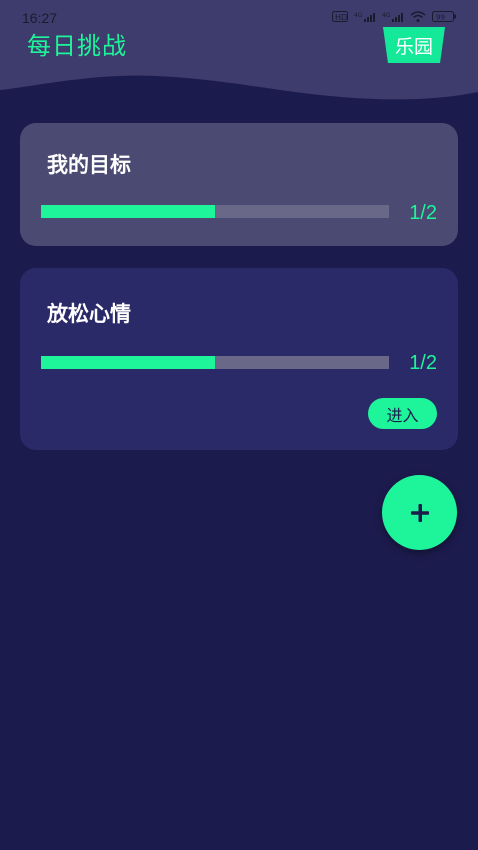 This screenshot has height=850, width=478. I want to click on status-icons: HD 4G 4G 99, so click(394, 16).